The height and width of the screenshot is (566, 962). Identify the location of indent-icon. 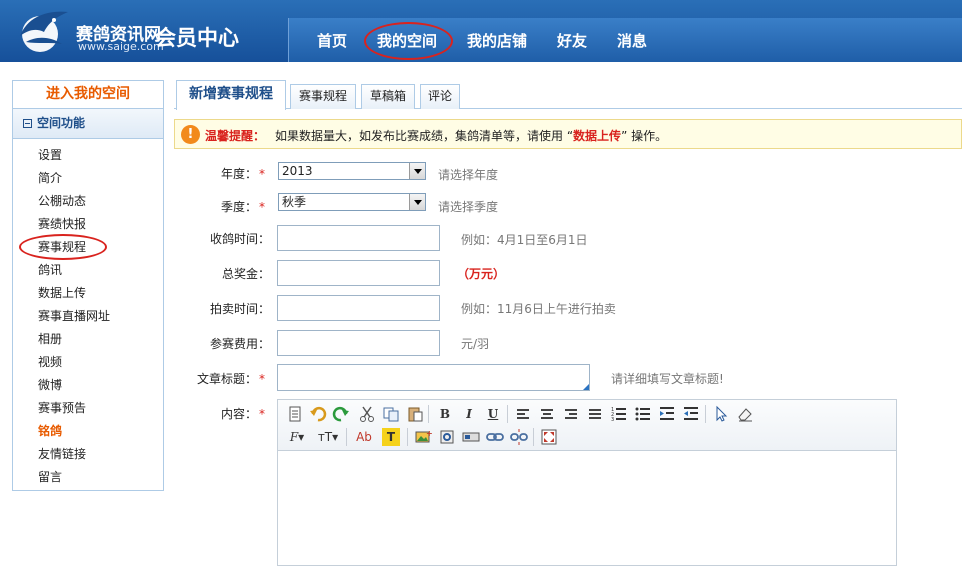
(667, 414).